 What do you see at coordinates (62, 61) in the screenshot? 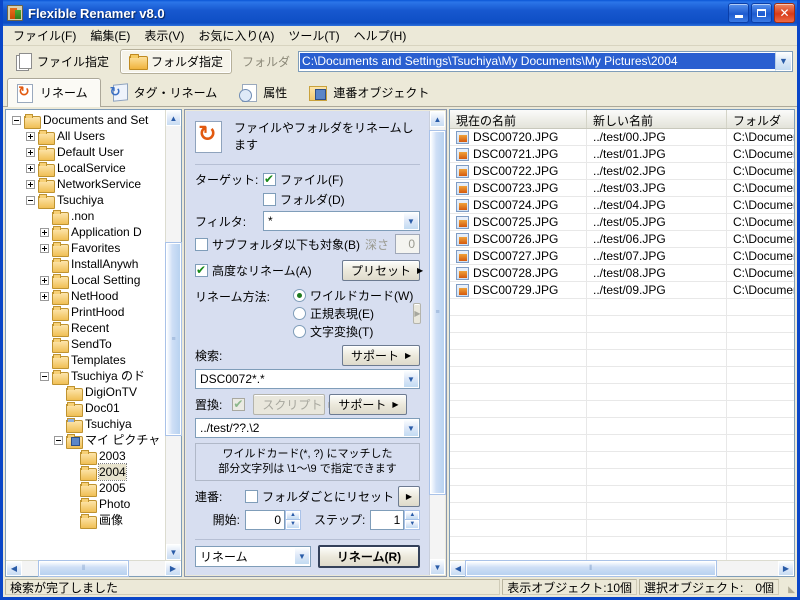
I see `file-mode-button: ファイル指定` at bounding box center [62, 61].